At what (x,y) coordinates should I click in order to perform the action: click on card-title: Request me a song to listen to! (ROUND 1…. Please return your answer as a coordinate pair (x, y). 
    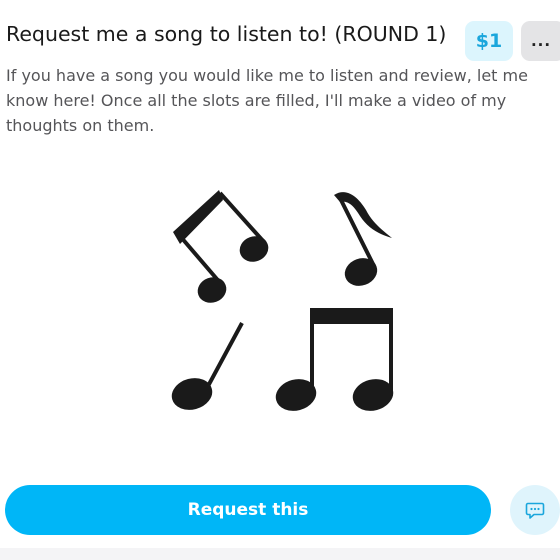
    Looking at the image, I should click on (226, 34).